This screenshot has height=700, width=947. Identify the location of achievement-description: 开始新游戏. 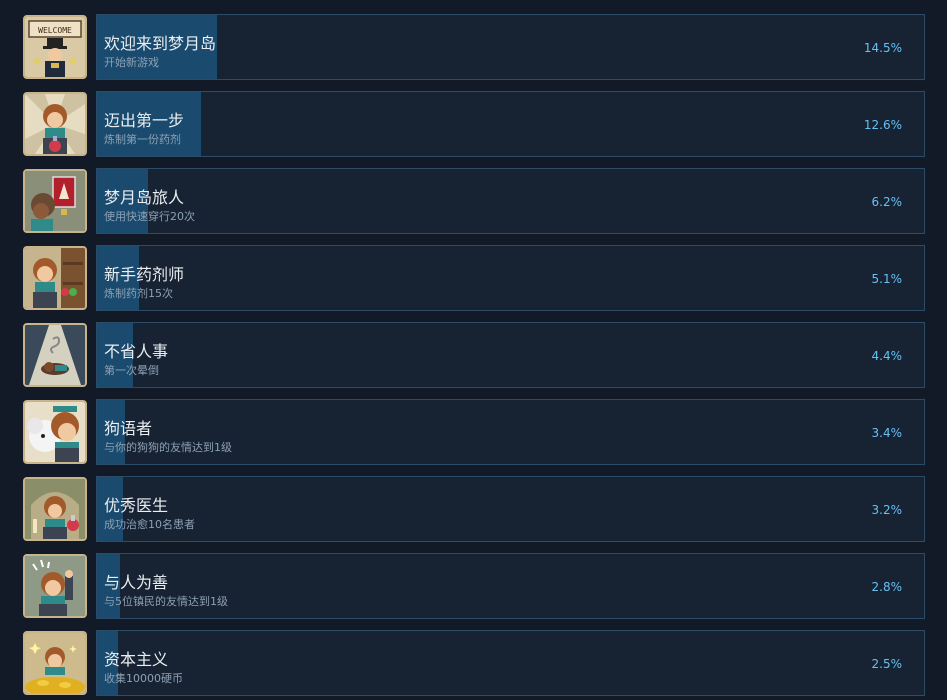
(131, 62).